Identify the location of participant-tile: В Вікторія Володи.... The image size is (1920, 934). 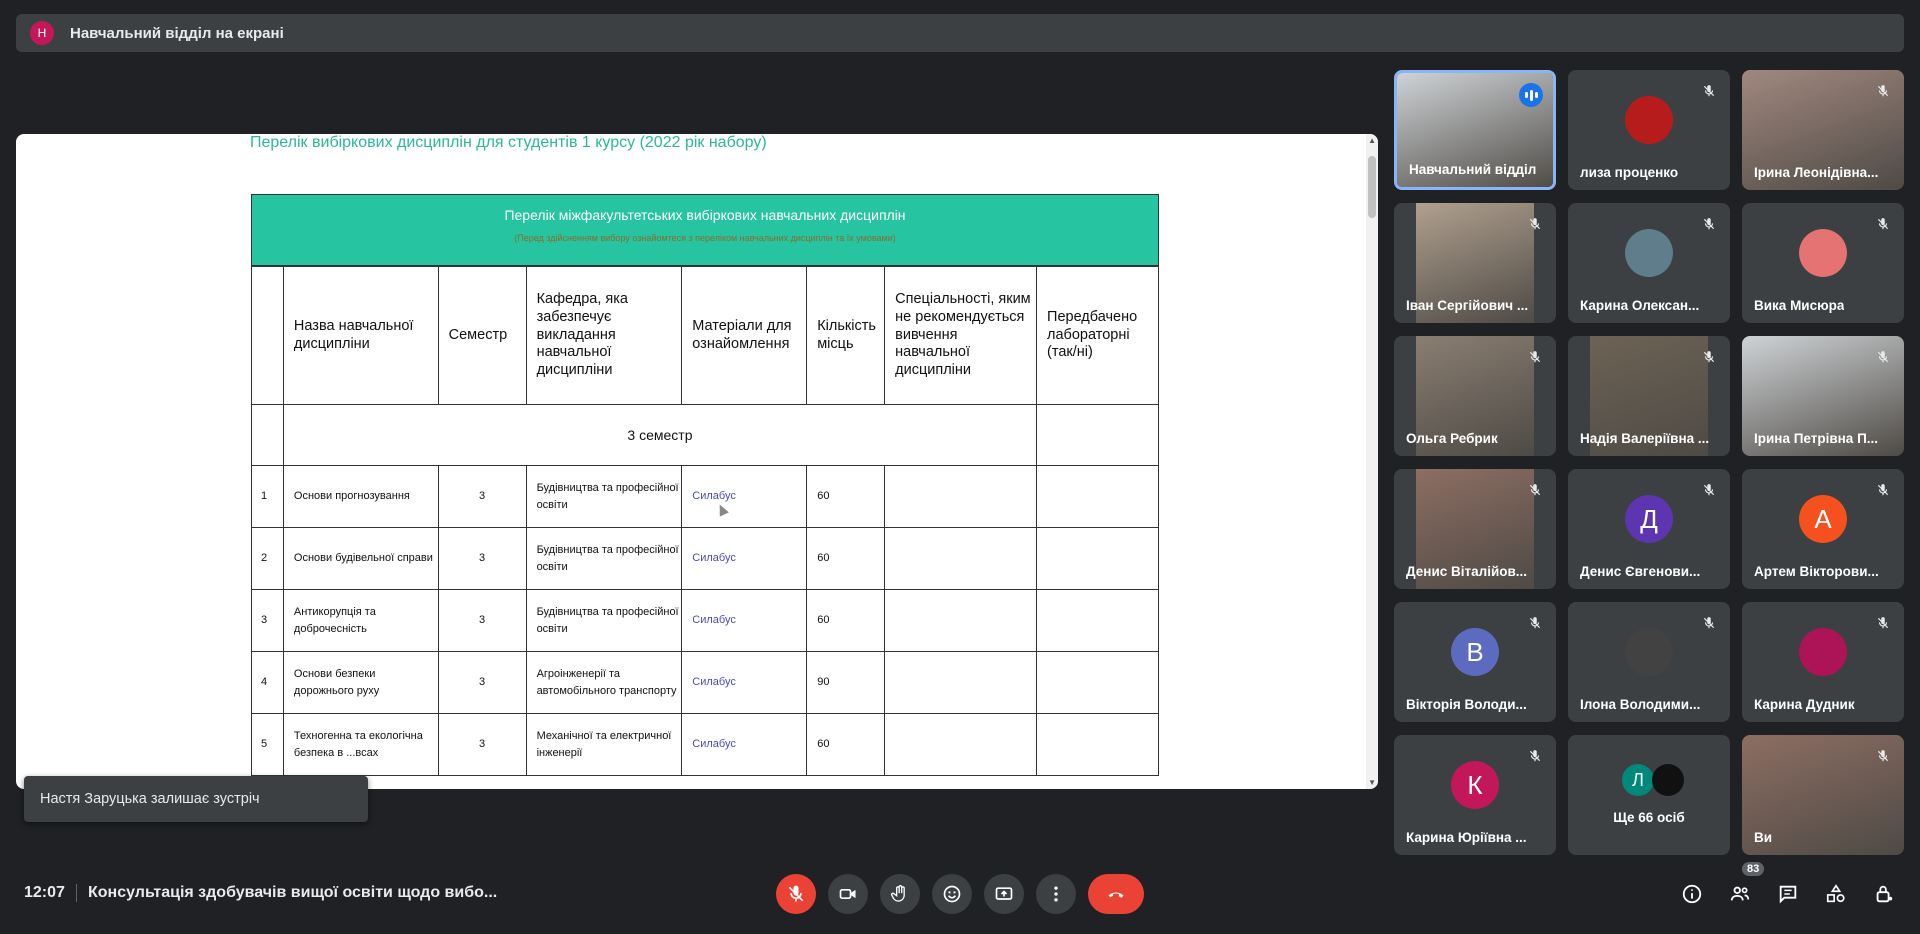
(1475, 662).